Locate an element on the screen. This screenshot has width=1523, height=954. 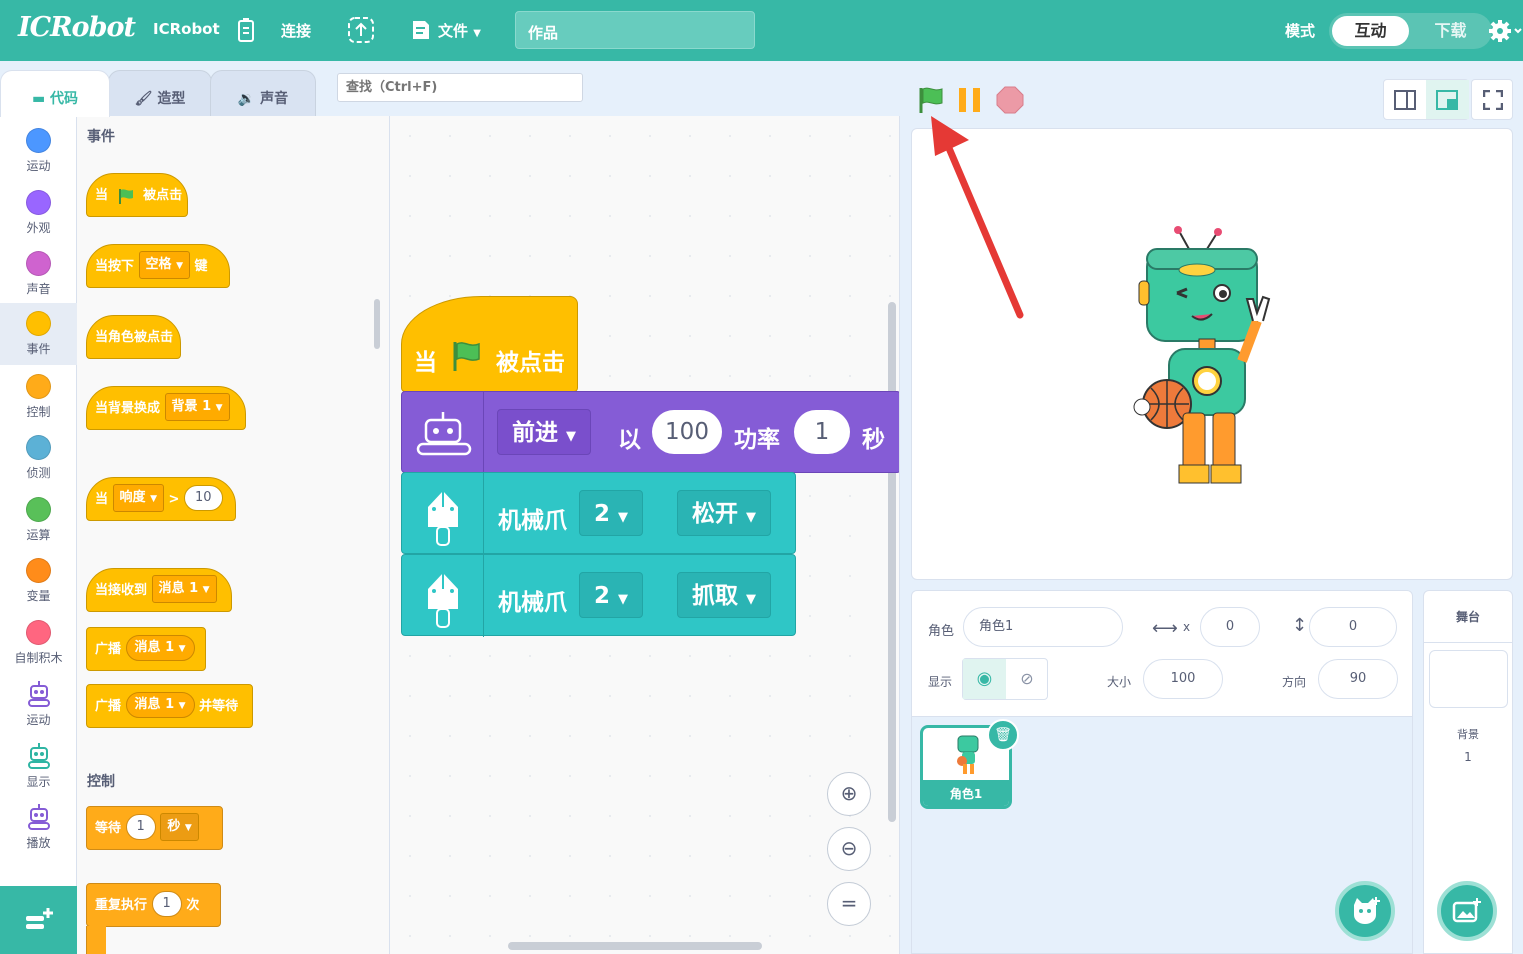
block-text: 以 is located at coordinates (629, 440).